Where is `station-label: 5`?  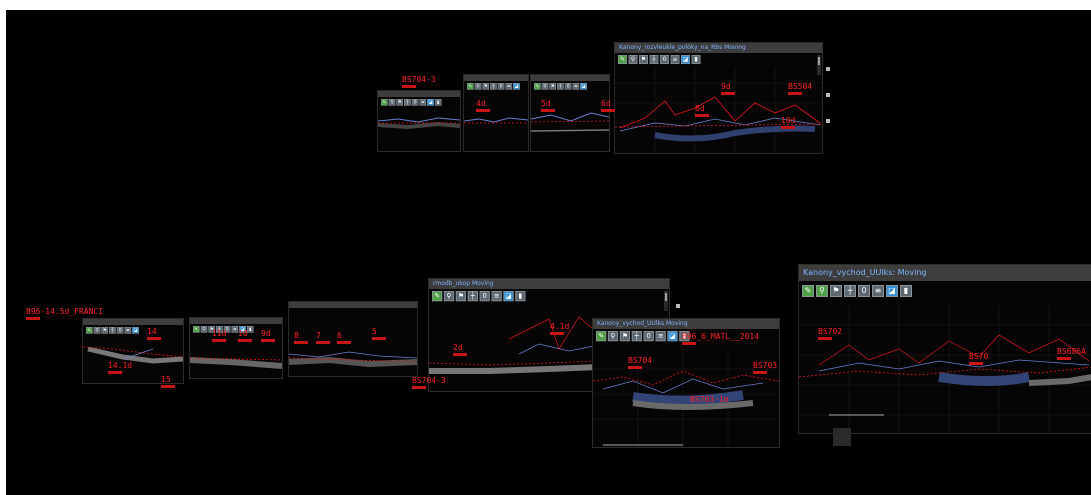
station-label: 5 is located at coordinates (379, 334).